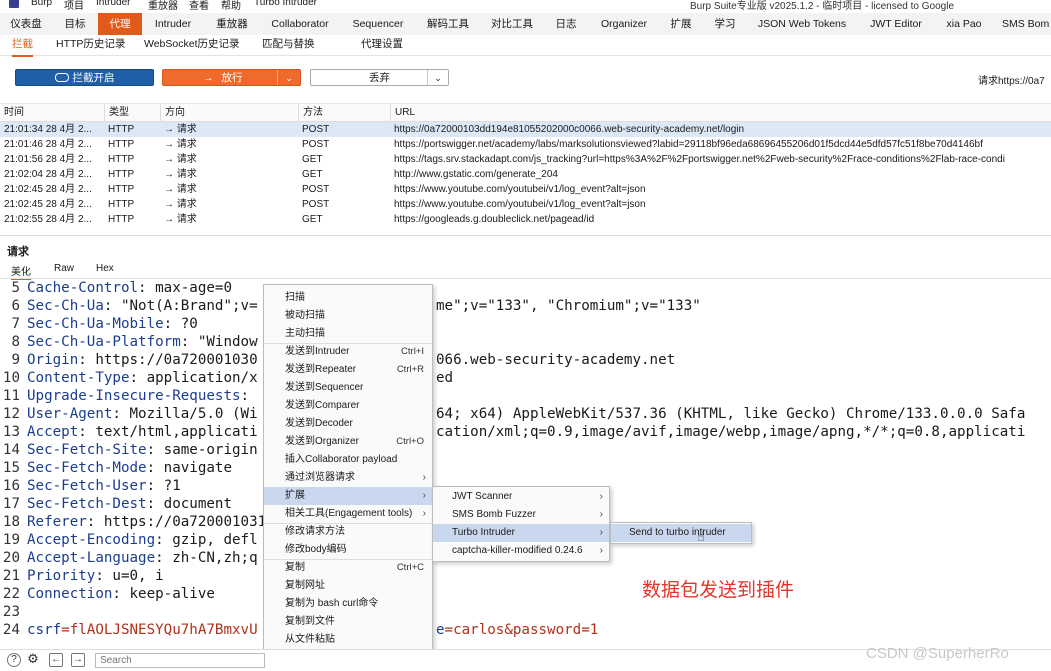 This screenshot has height=671, width=1051. Describe the element at coordinates (348, 442) in the screenshot. I see `context-menu-item: 发送到Organizer Ctrl+O` at that location.